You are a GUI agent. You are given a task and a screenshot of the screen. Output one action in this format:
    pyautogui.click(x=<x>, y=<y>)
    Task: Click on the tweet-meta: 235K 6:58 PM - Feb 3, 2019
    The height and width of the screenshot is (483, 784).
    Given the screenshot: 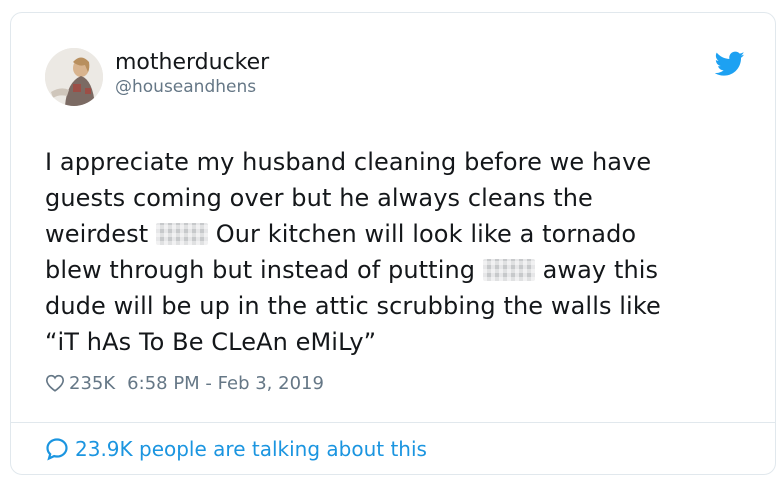 What is the action you would take?
    pyautogui.click(x=184, y=383)
    